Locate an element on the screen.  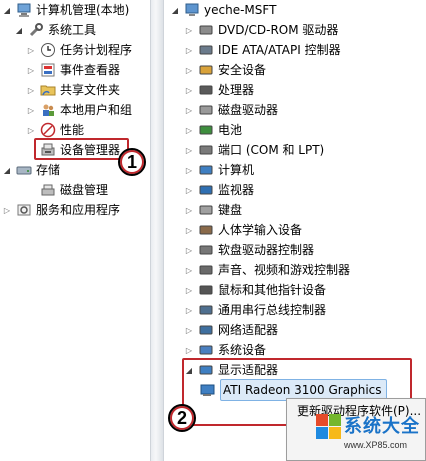
tree-node-label: 系统工具 is located at coordinates (72, 30).